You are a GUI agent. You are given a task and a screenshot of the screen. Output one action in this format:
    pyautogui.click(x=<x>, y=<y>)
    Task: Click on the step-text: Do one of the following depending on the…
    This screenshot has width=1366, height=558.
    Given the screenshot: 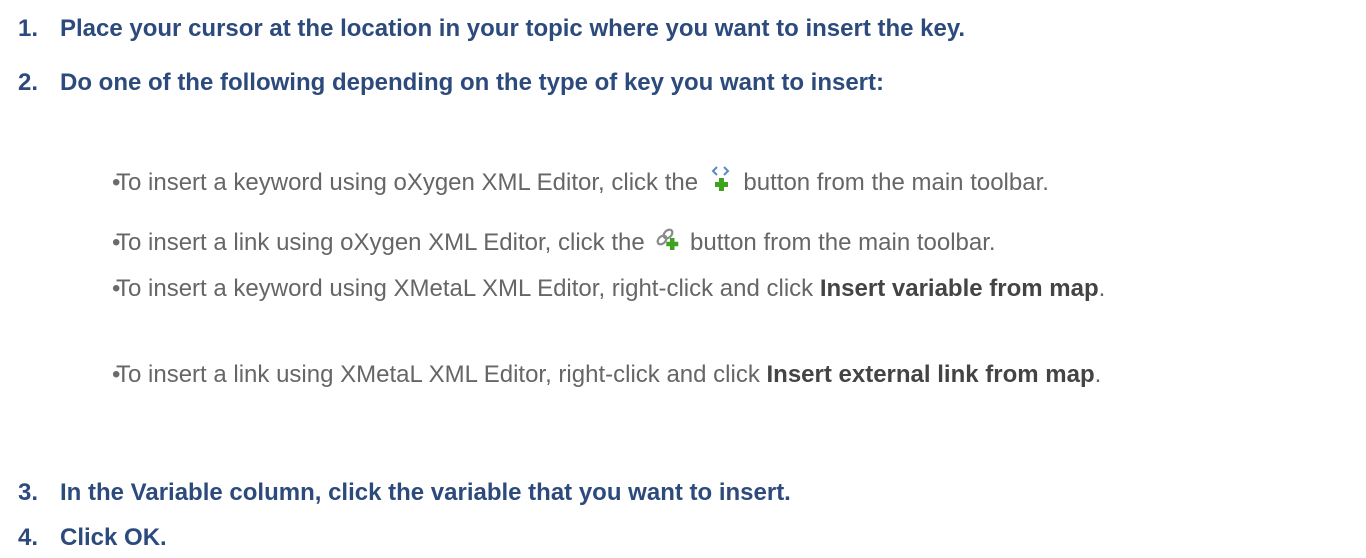 What is the action you would take?
    pyautogui.click(x=472, y=82)
    